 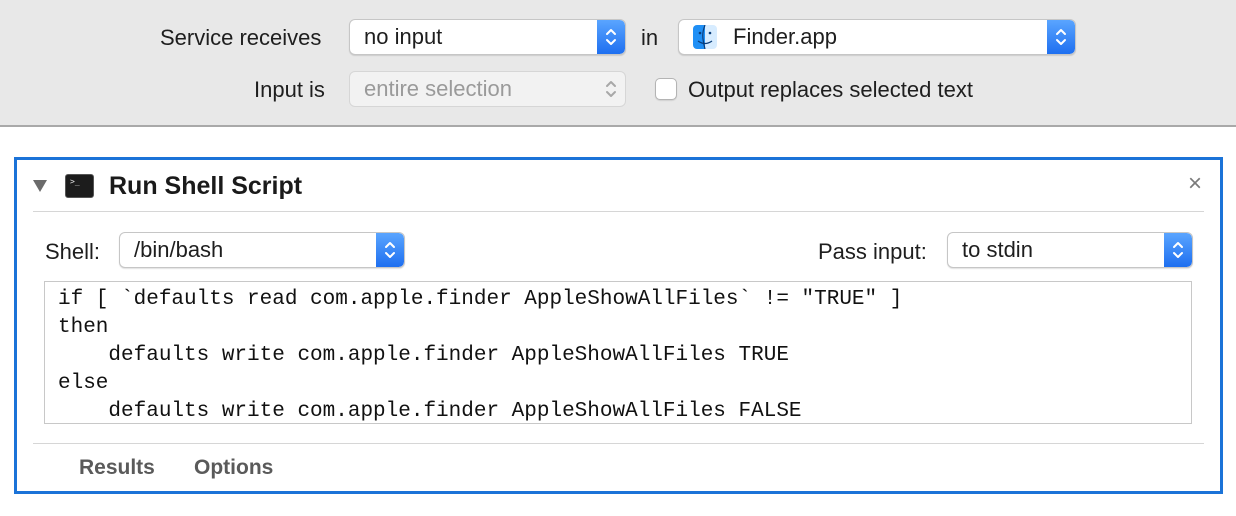 I want to click on output-replaces-label: Output replaces selected text, so click(x=830, y=89).